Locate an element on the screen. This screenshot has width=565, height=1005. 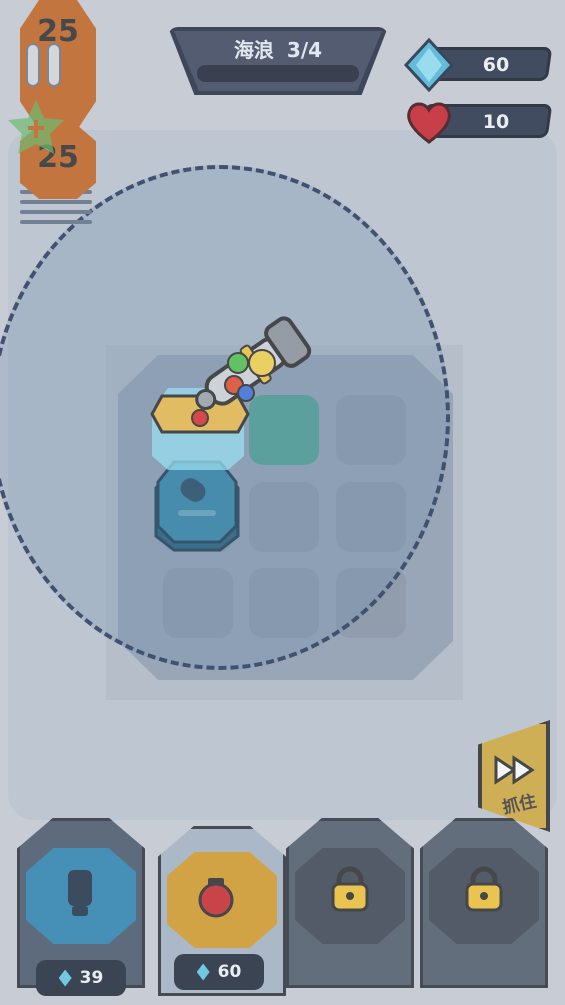
red-orb-icon is located at coordinates (216, 898).